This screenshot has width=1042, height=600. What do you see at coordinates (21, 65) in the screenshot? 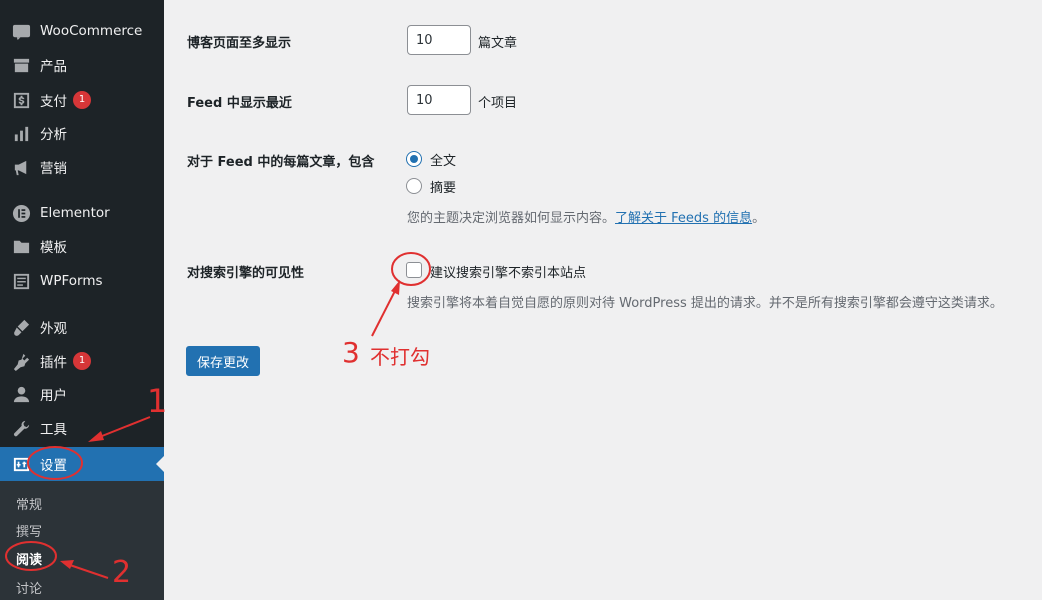
I see `products-icon` at bounding box center [21, 65].